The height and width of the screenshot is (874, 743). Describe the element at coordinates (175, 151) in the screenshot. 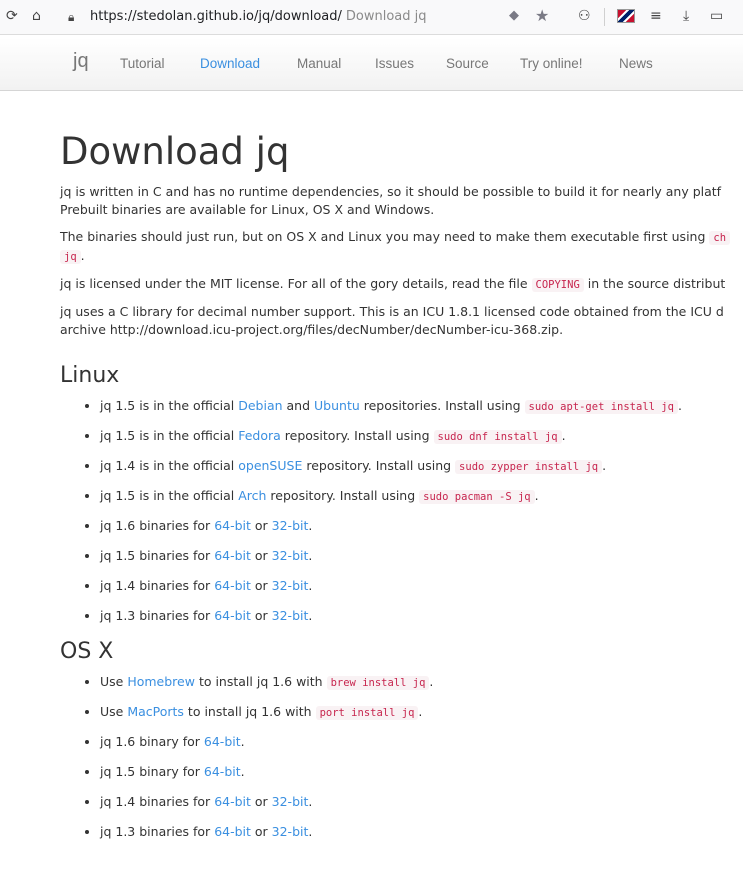

I see `page-title: Download jq` at that location.